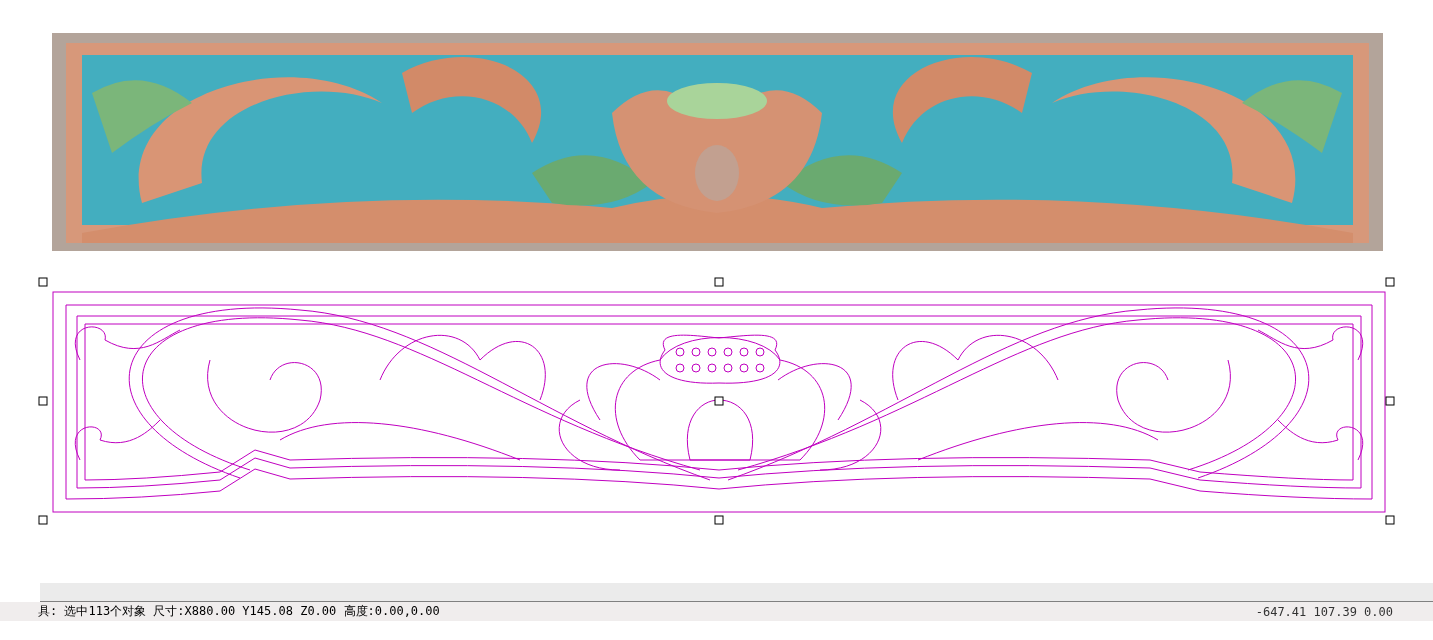 The image size is (1433, 640). Describe the element at coordinates (1324, 611) in the screenshot. I see `cursor-coordinates: -647.41 107.39 0.00` at that location.